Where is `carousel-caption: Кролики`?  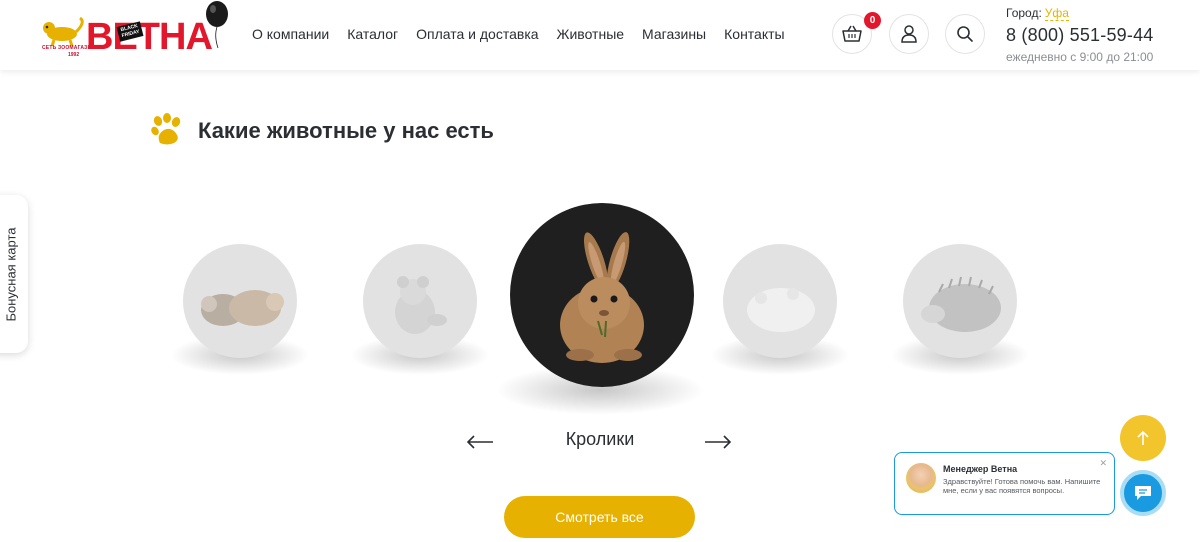 carousel-caption: Кролики is located at coordinates (600, 439).